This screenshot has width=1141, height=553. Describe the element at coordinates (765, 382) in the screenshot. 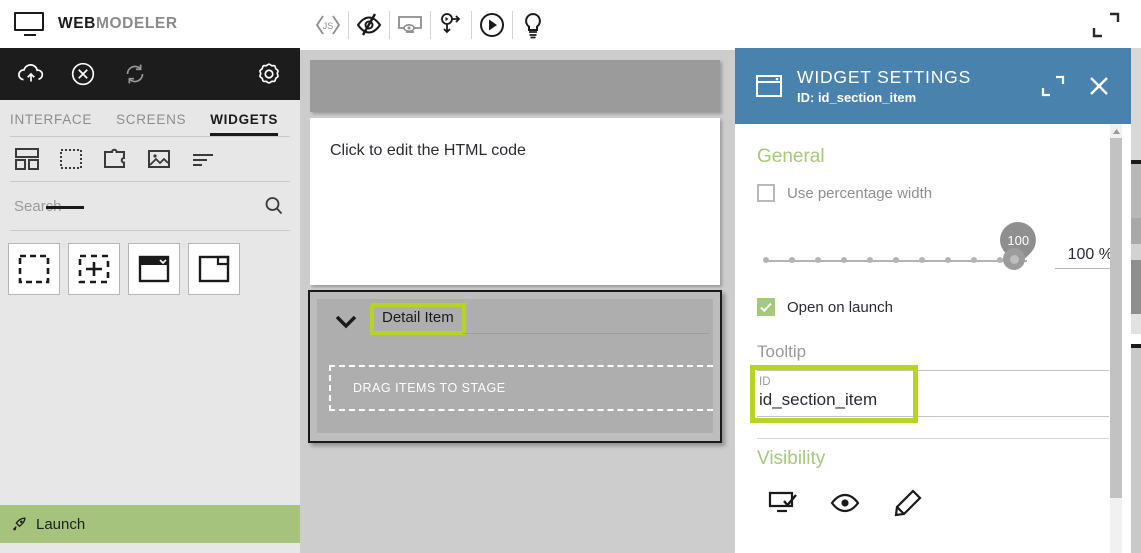

I see `tooltip-id-label: ID` at that location.